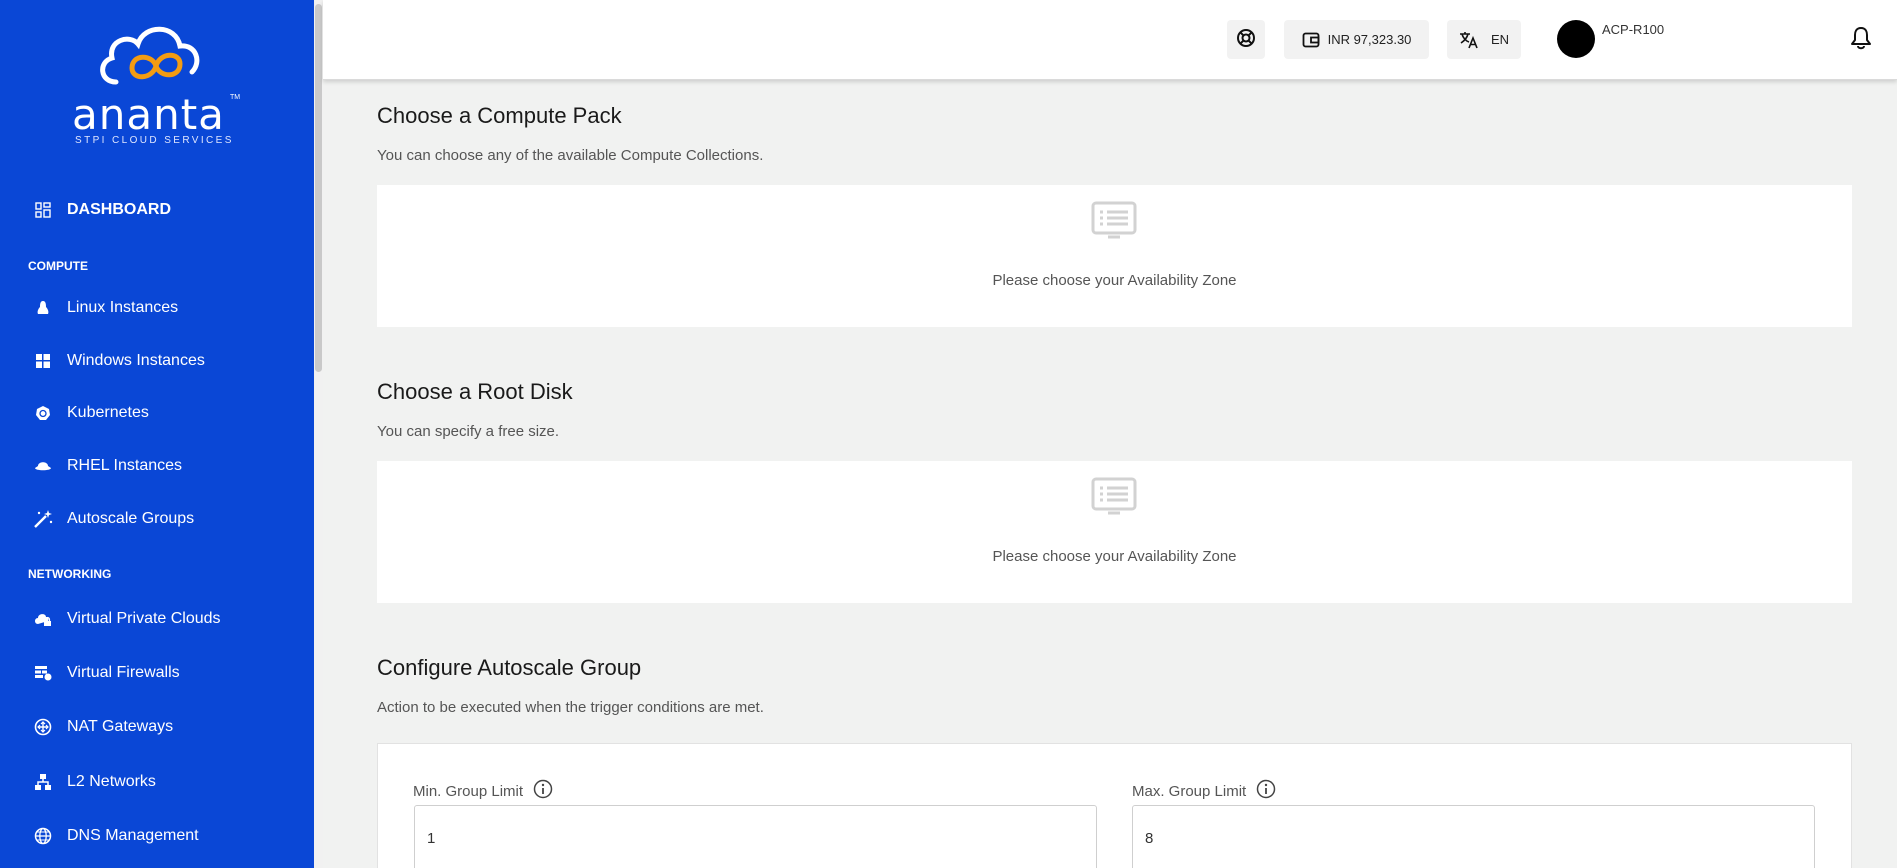 The height and width of the screenshot is (868, 1897). Describe the element at coordinates (43, 673) in the screenshot. I see `firewall-icon` at that location.